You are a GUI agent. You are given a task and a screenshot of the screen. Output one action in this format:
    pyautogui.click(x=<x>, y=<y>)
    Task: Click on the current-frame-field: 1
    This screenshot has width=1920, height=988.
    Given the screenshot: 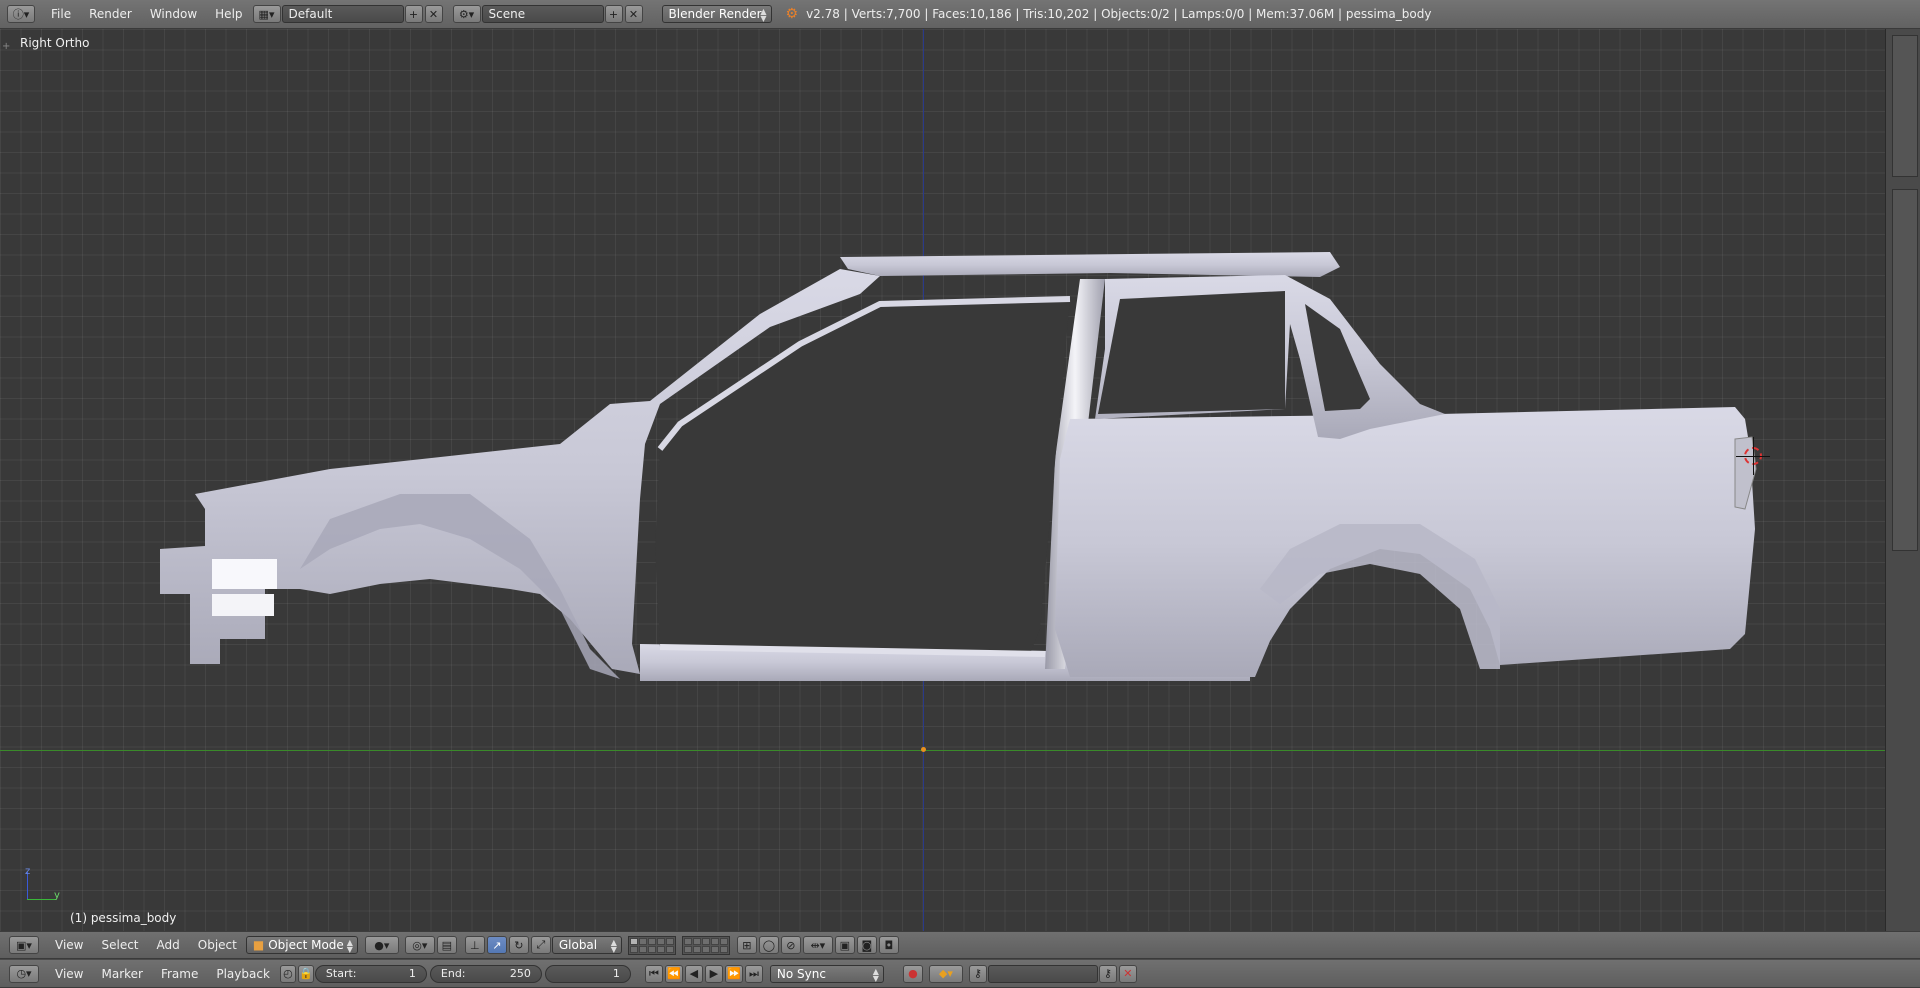 What is the action you would take?
    pyautogui.click(x=587, y=973)
    